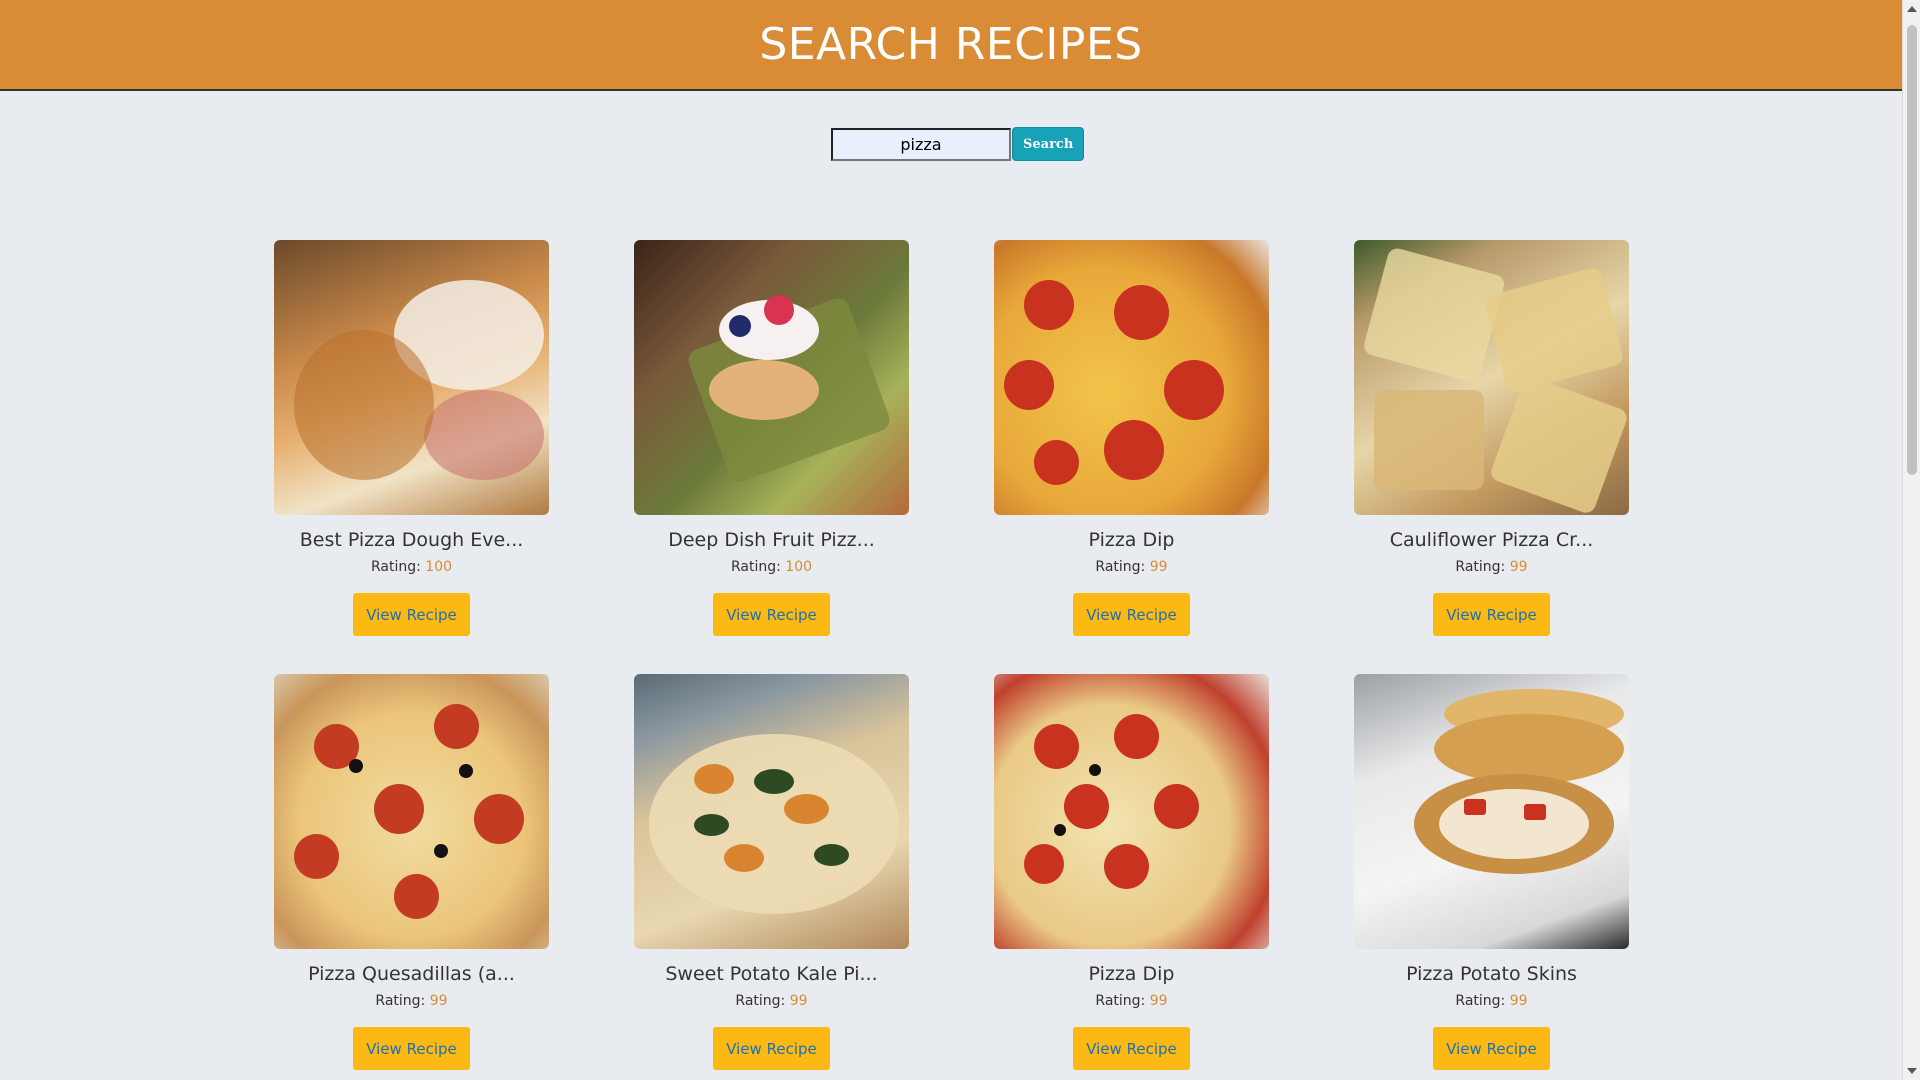 Image resolution: width=1920 pixels, height=1080 pixels. Describe the element at coordinates (1912, 1071) in the screenshot. I see `scroll-down-icon` at that location.